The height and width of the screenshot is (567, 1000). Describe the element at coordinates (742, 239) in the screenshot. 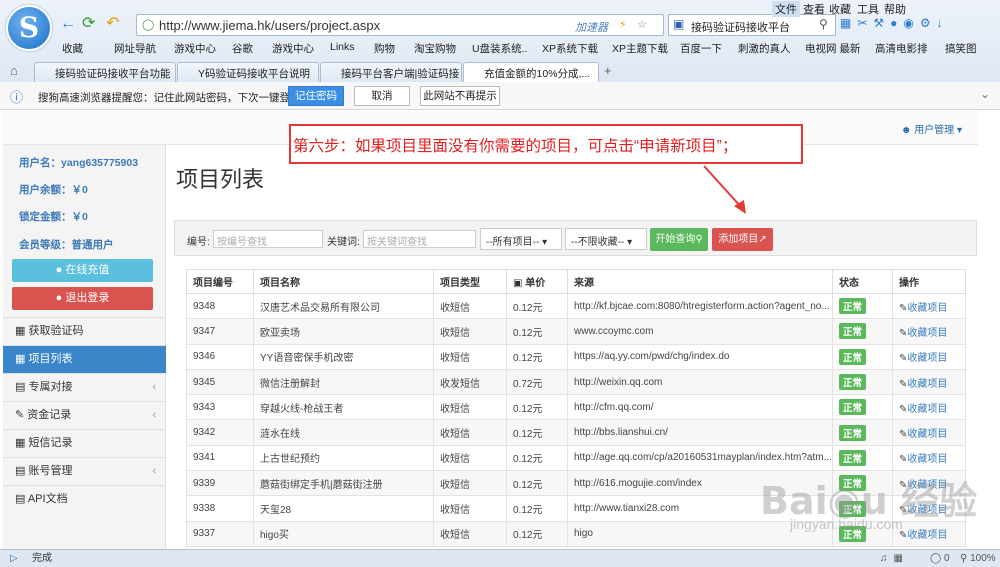

I see `add-project-button: 添加项目↗` at that location.